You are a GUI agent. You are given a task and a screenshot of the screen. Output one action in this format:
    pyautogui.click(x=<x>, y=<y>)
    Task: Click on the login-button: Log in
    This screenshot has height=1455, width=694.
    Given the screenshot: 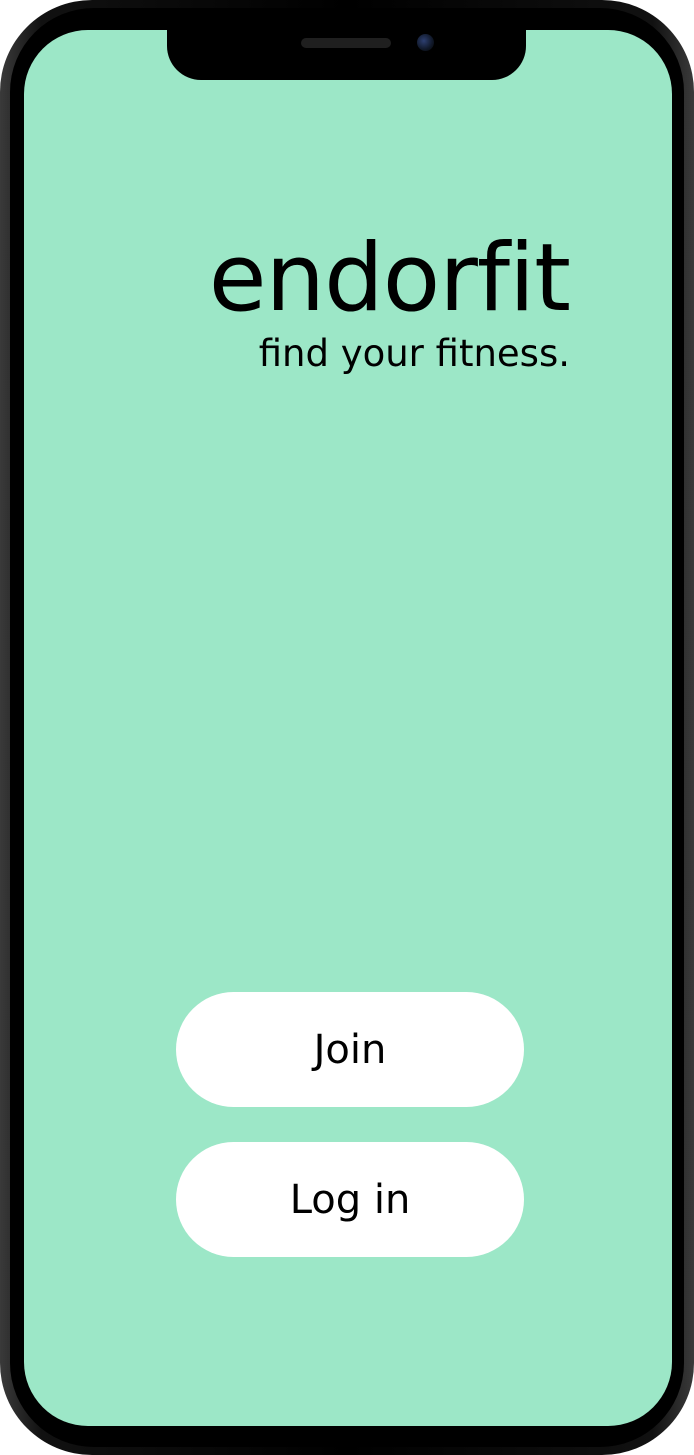 What is the action you would take?
    pyautogui.click(x=350, y=1199)
    